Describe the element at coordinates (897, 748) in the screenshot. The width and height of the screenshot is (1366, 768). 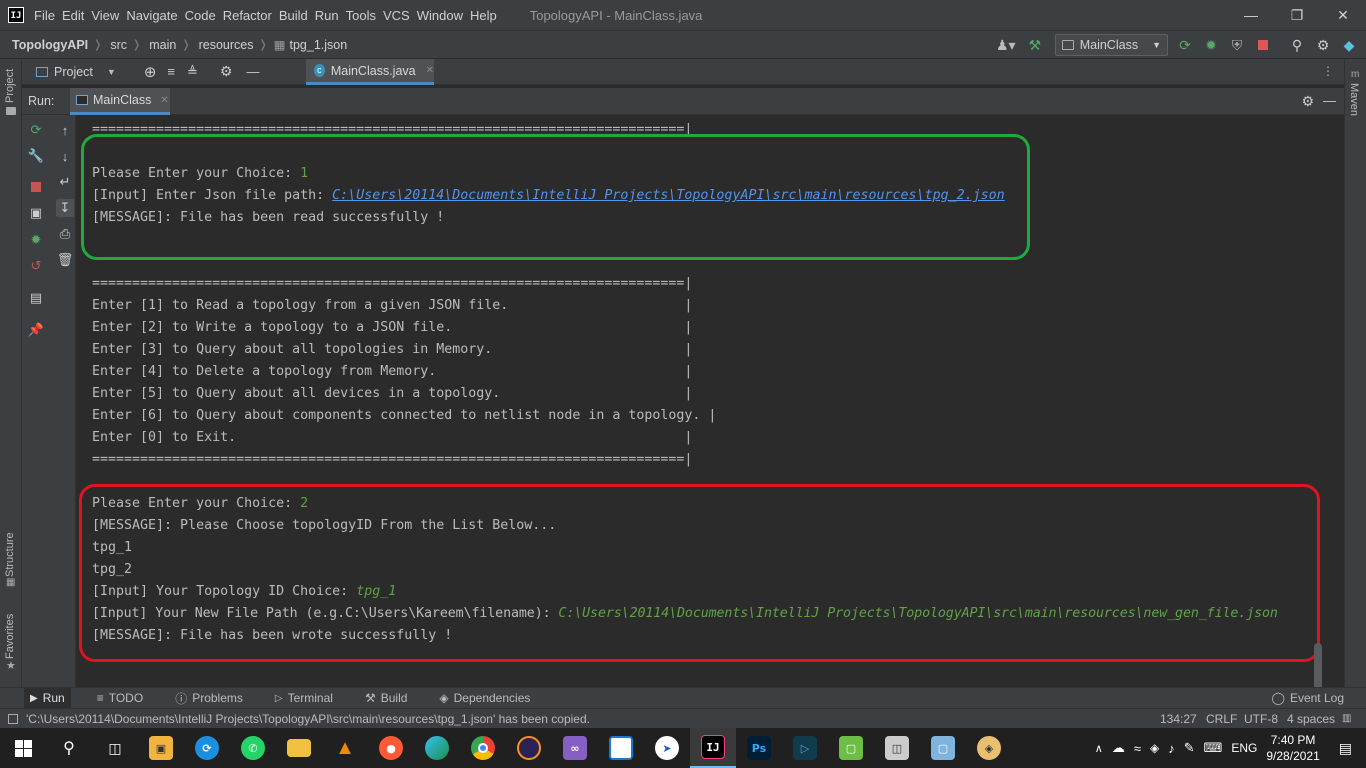
I see `installer-icon: ◫` at that location.